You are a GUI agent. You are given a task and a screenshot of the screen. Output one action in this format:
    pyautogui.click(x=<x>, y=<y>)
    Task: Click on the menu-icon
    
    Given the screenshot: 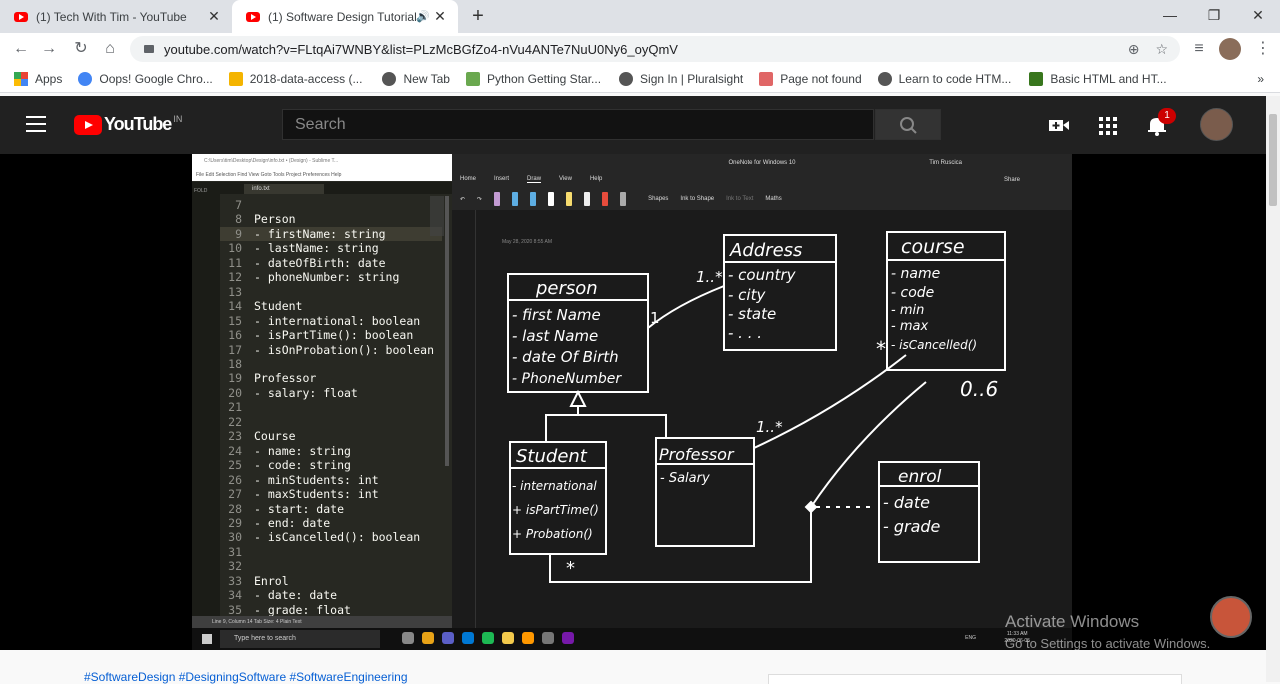 What is the action you would take?
    pyautogui.click(x=36, y=124)
    